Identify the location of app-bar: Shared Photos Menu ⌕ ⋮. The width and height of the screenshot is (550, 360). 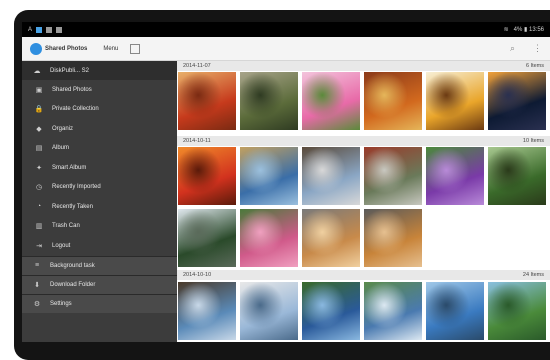
(286, 49).